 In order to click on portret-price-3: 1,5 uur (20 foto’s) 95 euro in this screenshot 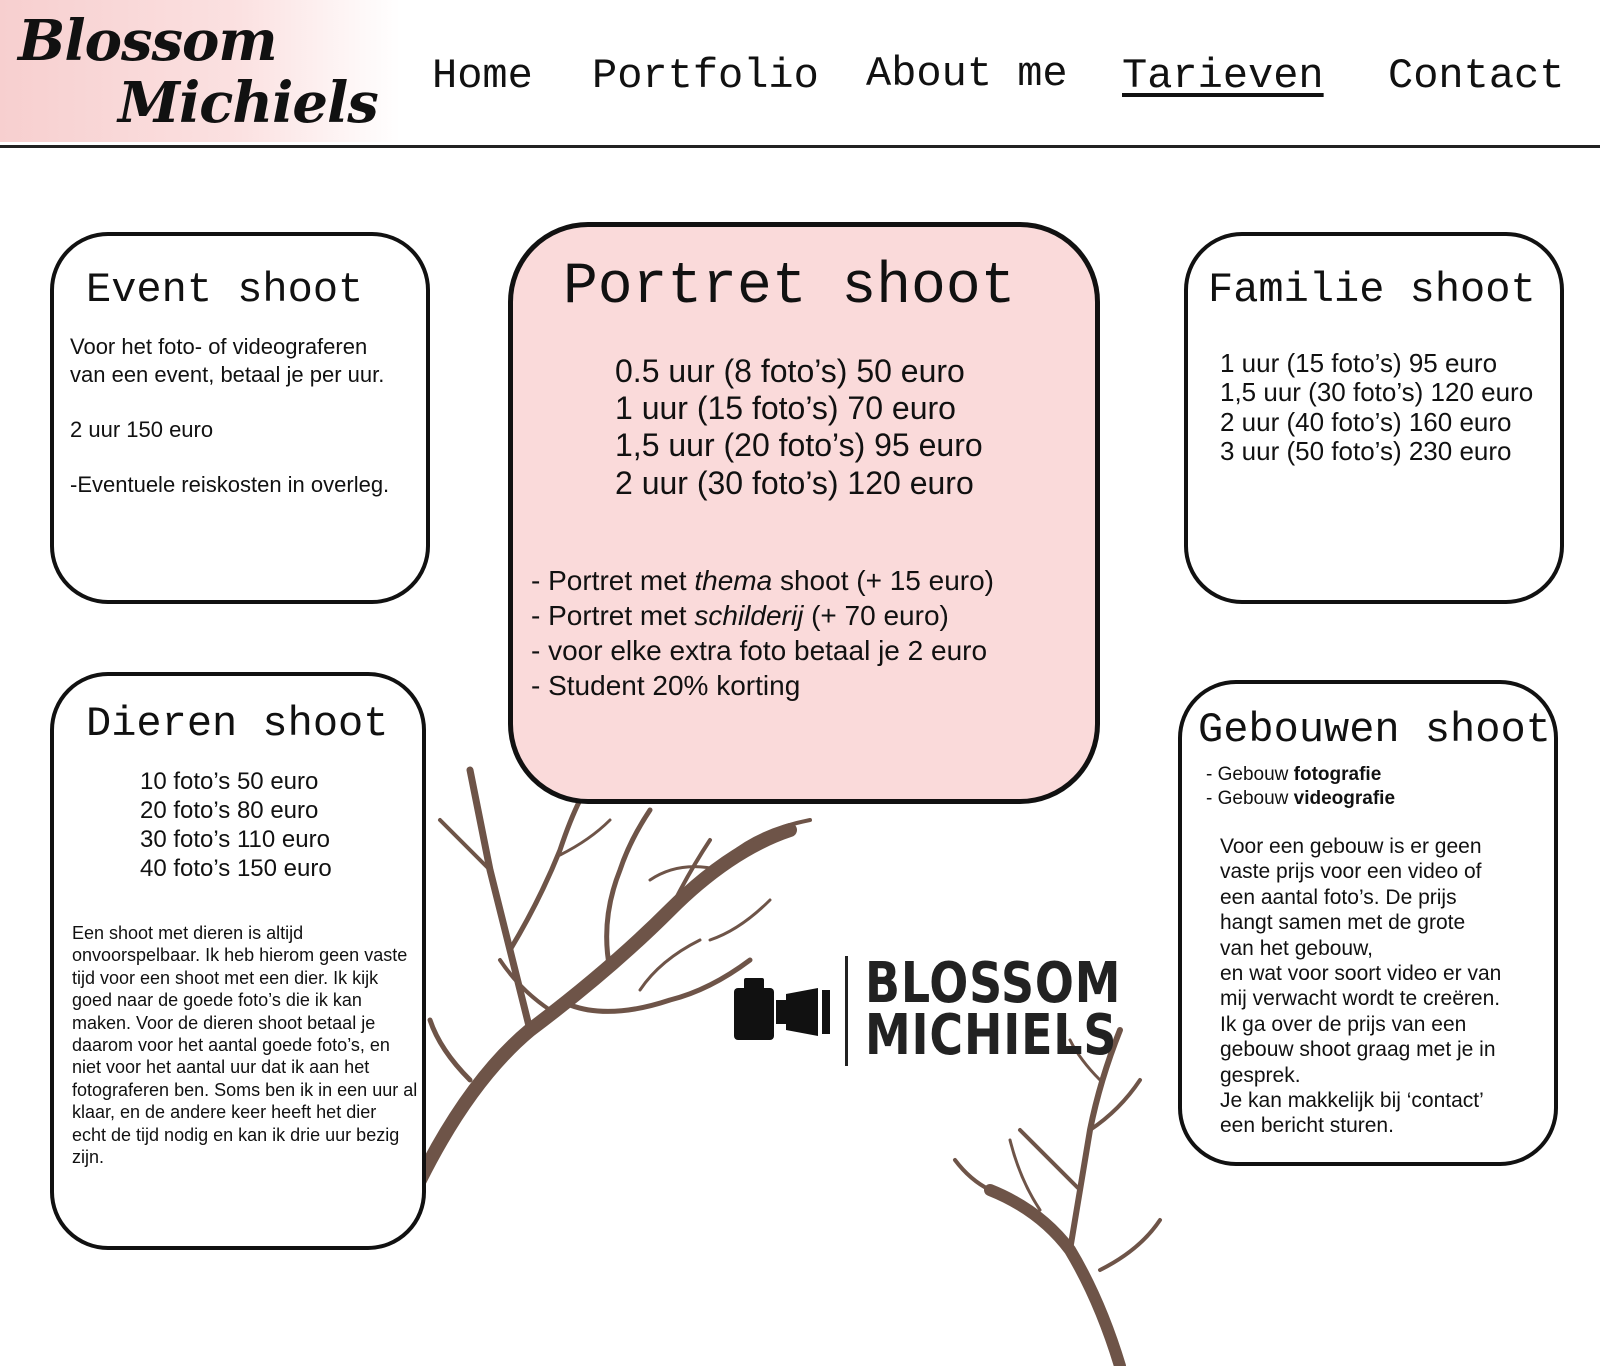, I will do `click(799, 445)`.